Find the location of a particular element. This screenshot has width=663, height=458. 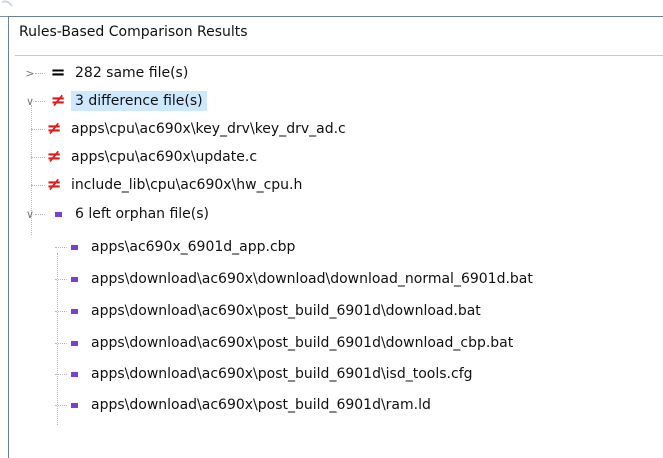

tree-group-left-orphan: ∨ 6 left orphan file(s) is located at coordinates (116, 214).